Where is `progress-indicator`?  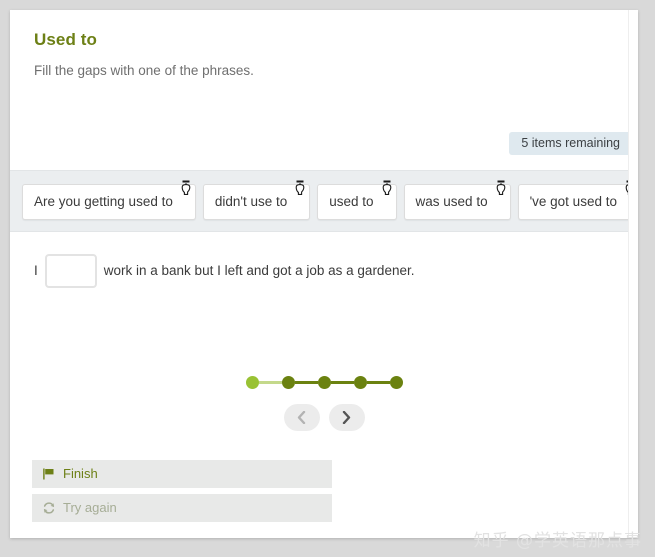 progress-indicator is located at coordinates (324, 382).